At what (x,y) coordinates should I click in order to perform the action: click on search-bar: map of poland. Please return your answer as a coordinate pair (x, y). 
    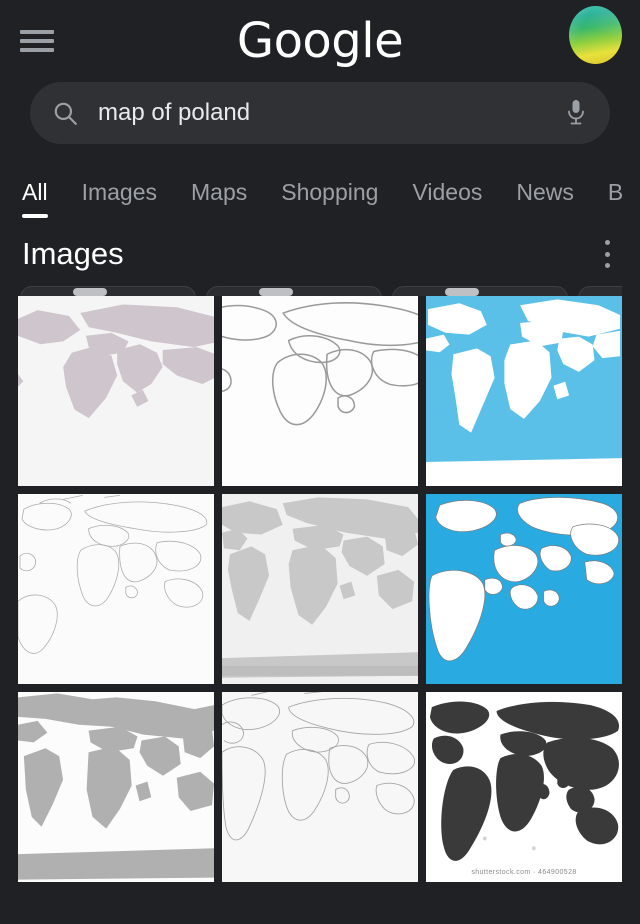
    Looking at the image, I should click on (320, 113).